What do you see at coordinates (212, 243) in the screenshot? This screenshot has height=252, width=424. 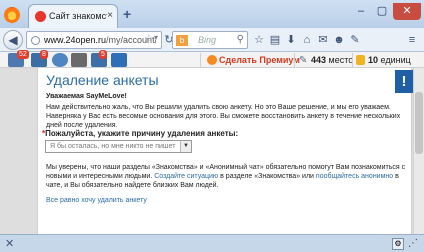 I see `addon-bar: ✕ ⚙ ⋰` at bounding box center [212, 243].